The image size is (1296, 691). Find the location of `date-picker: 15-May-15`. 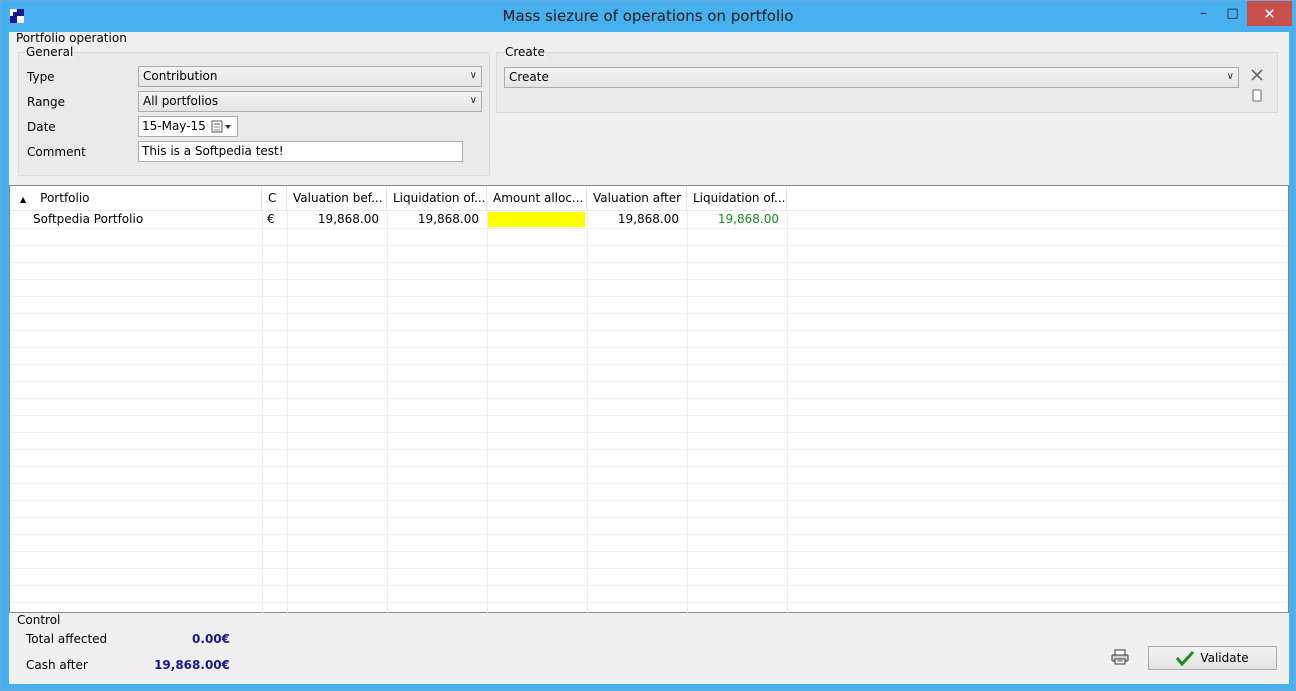

date-picker: 15-May-15 is located at coordinates (188, 126).